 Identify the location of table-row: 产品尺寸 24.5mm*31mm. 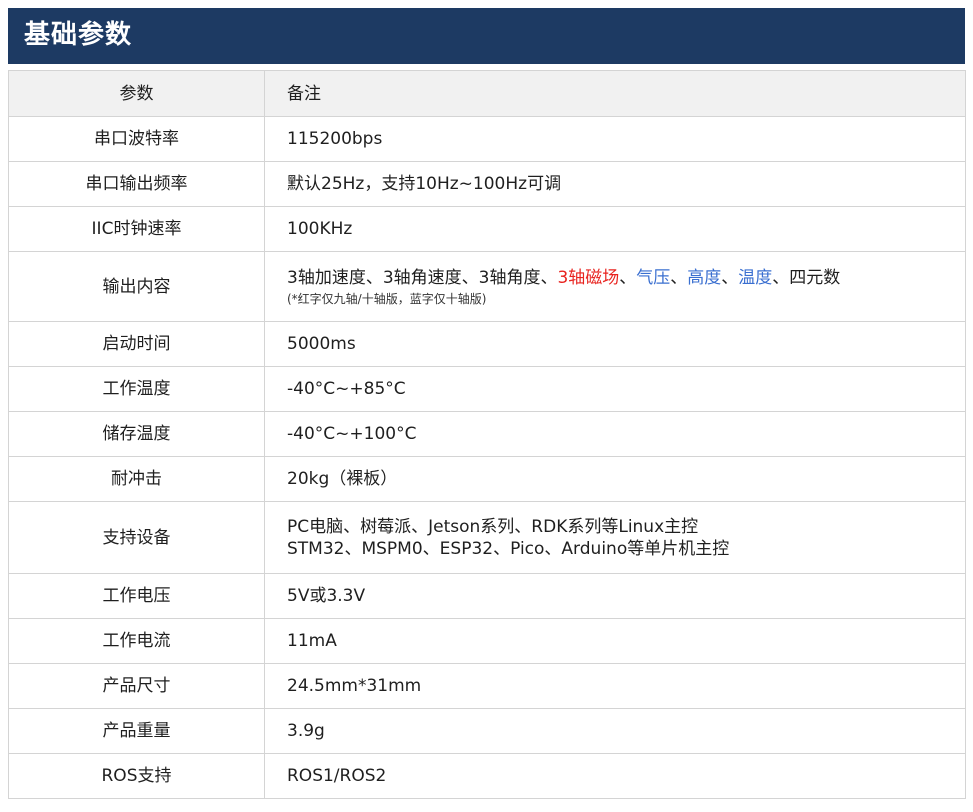
(487, 686).